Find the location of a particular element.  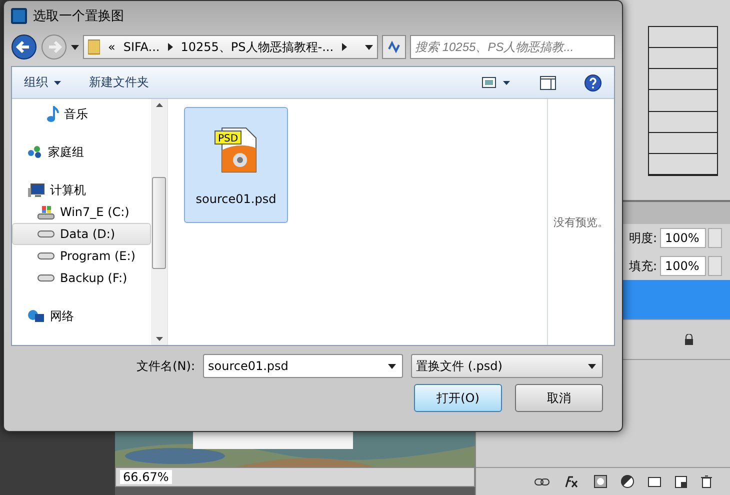

window-title: 选取一个置换图 is located at coordinates (78, 16).